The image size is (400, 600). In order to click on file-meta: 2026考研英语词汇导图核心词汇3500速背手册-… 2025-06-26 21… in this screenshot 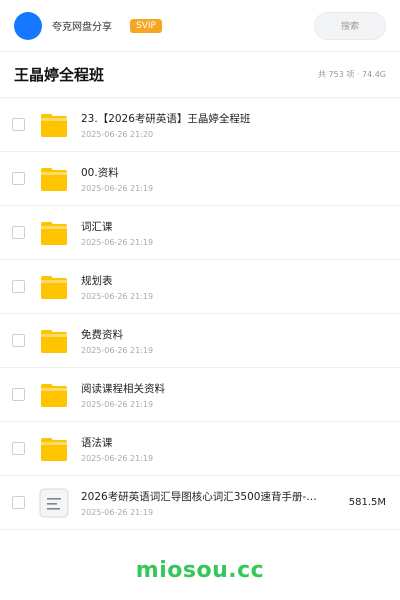, I will do `click(210, 503)`.